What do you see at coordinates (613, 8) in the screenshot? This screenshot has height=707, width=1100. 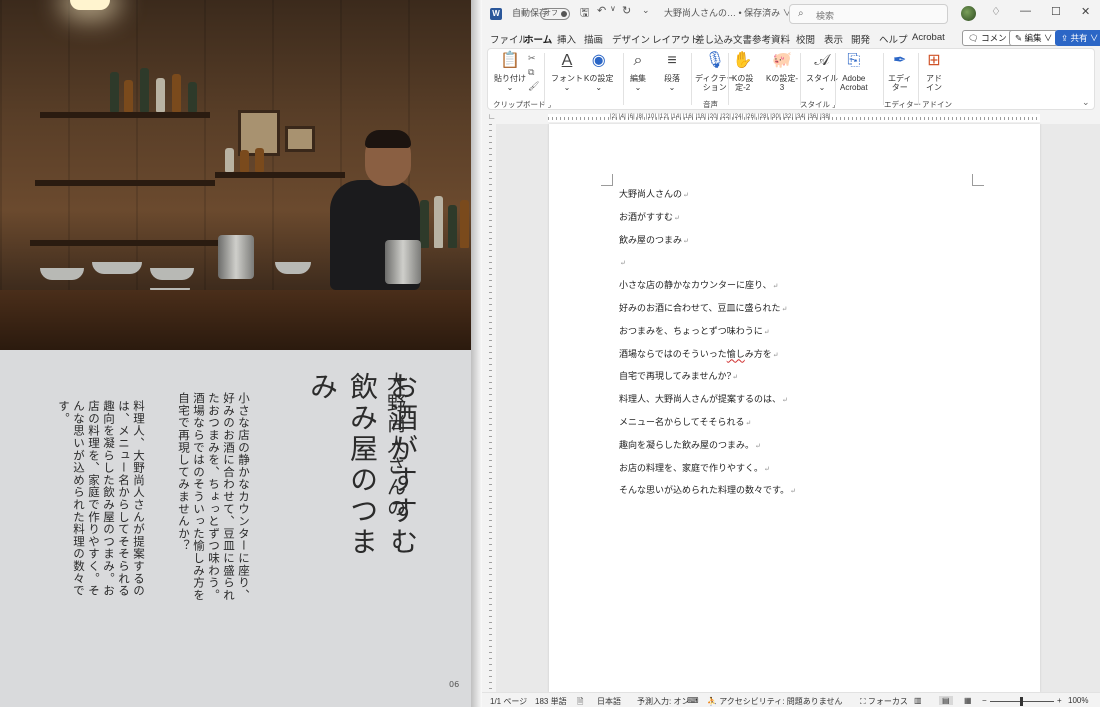 I see `undo-dropdown-icon: ∨` at bounding box center [613, 8].